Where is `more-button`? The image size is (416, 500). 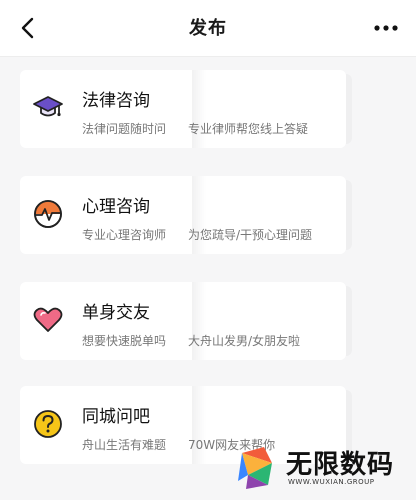 more-button is located at coordinates (386, 28).